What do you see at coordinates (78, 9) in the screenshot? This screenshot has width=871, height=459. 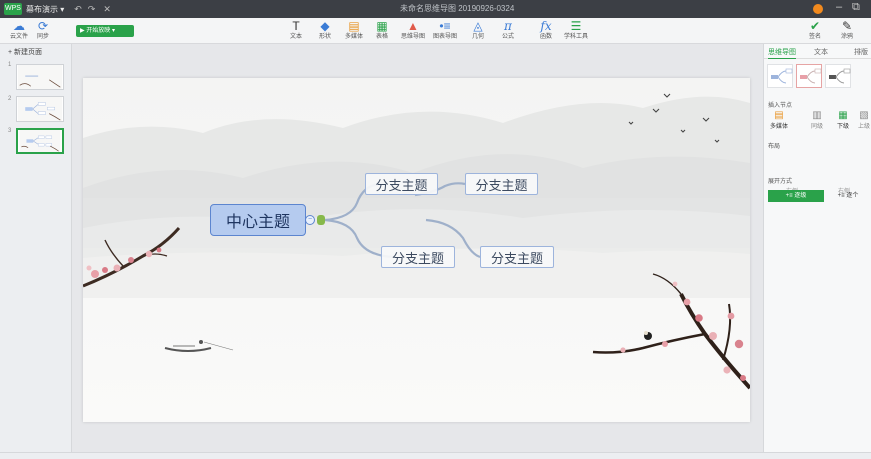 I see `undo-icon: ↶` at bounding box center [78, 9].